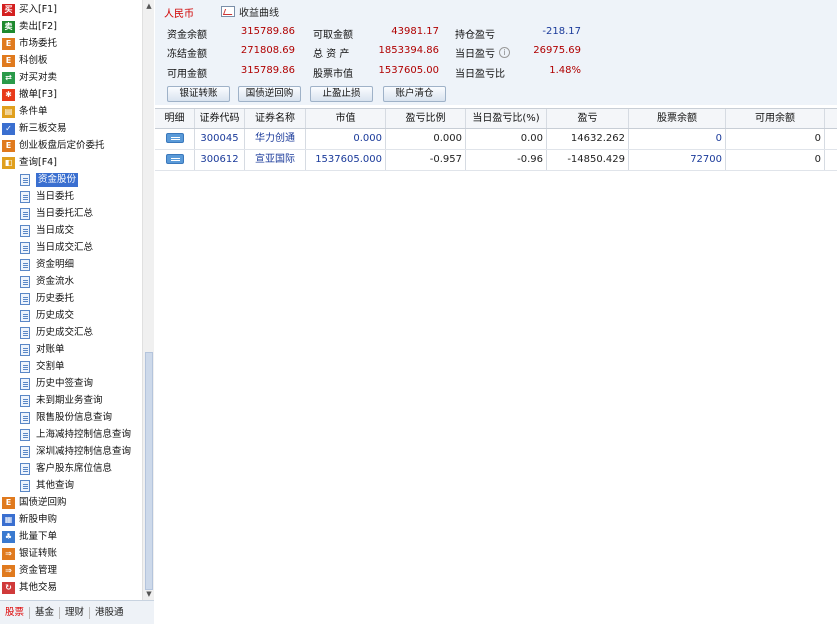 The width and height of the screenshot is (837, 624). I want to click on query-item-13: 未到期业务查询, so click(51, 400).